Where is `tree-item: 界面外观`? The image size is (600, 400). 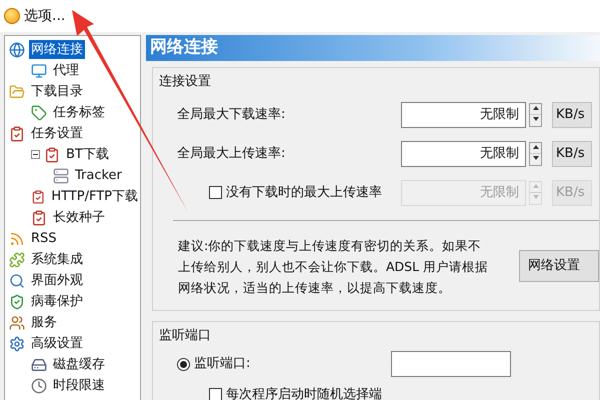
tree-item: 界面外观 is located at coordinates (57, 280).